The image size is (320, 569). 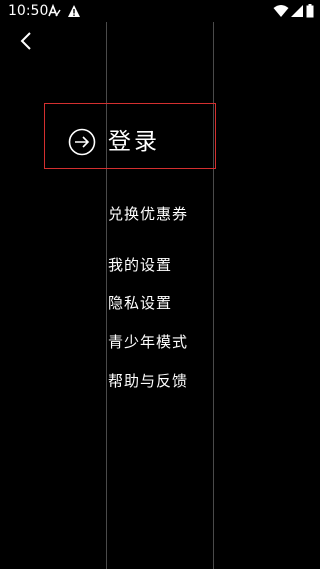 I want to click on login-button: 登录, so click(x=134, y=139).